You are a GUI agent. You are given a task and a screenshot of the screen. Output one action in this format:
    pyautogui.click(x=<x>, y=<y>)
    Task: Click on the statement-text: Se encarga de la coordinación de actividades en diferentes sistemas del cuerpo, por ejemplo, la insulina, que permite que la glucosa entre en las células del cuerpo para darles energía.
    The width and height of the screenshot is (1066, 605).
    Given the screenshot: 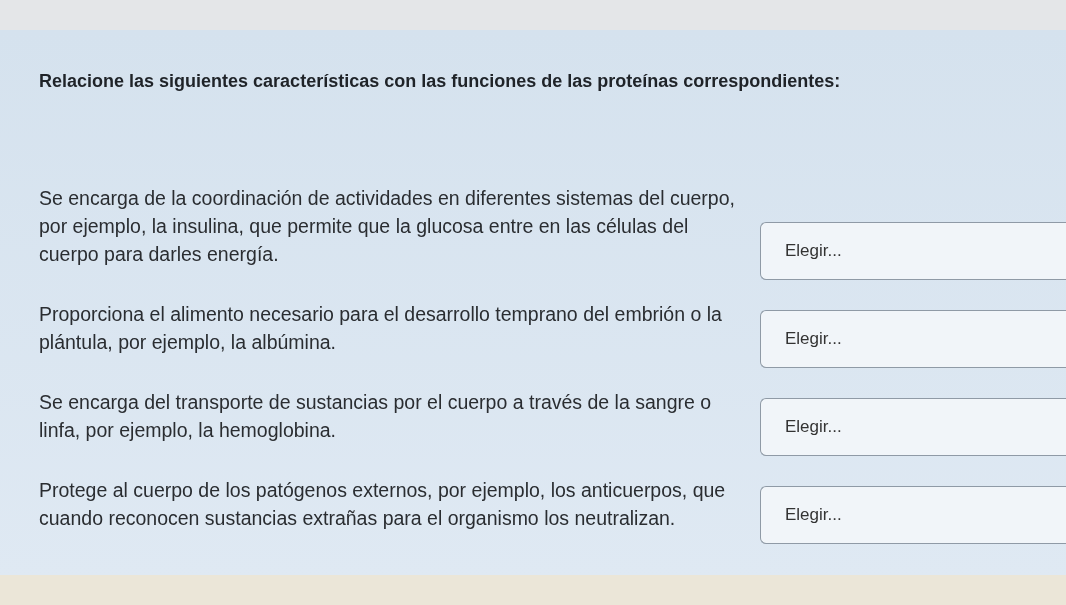 What is the action you would take?
    pyautogui.click(x=387, y=226)
    